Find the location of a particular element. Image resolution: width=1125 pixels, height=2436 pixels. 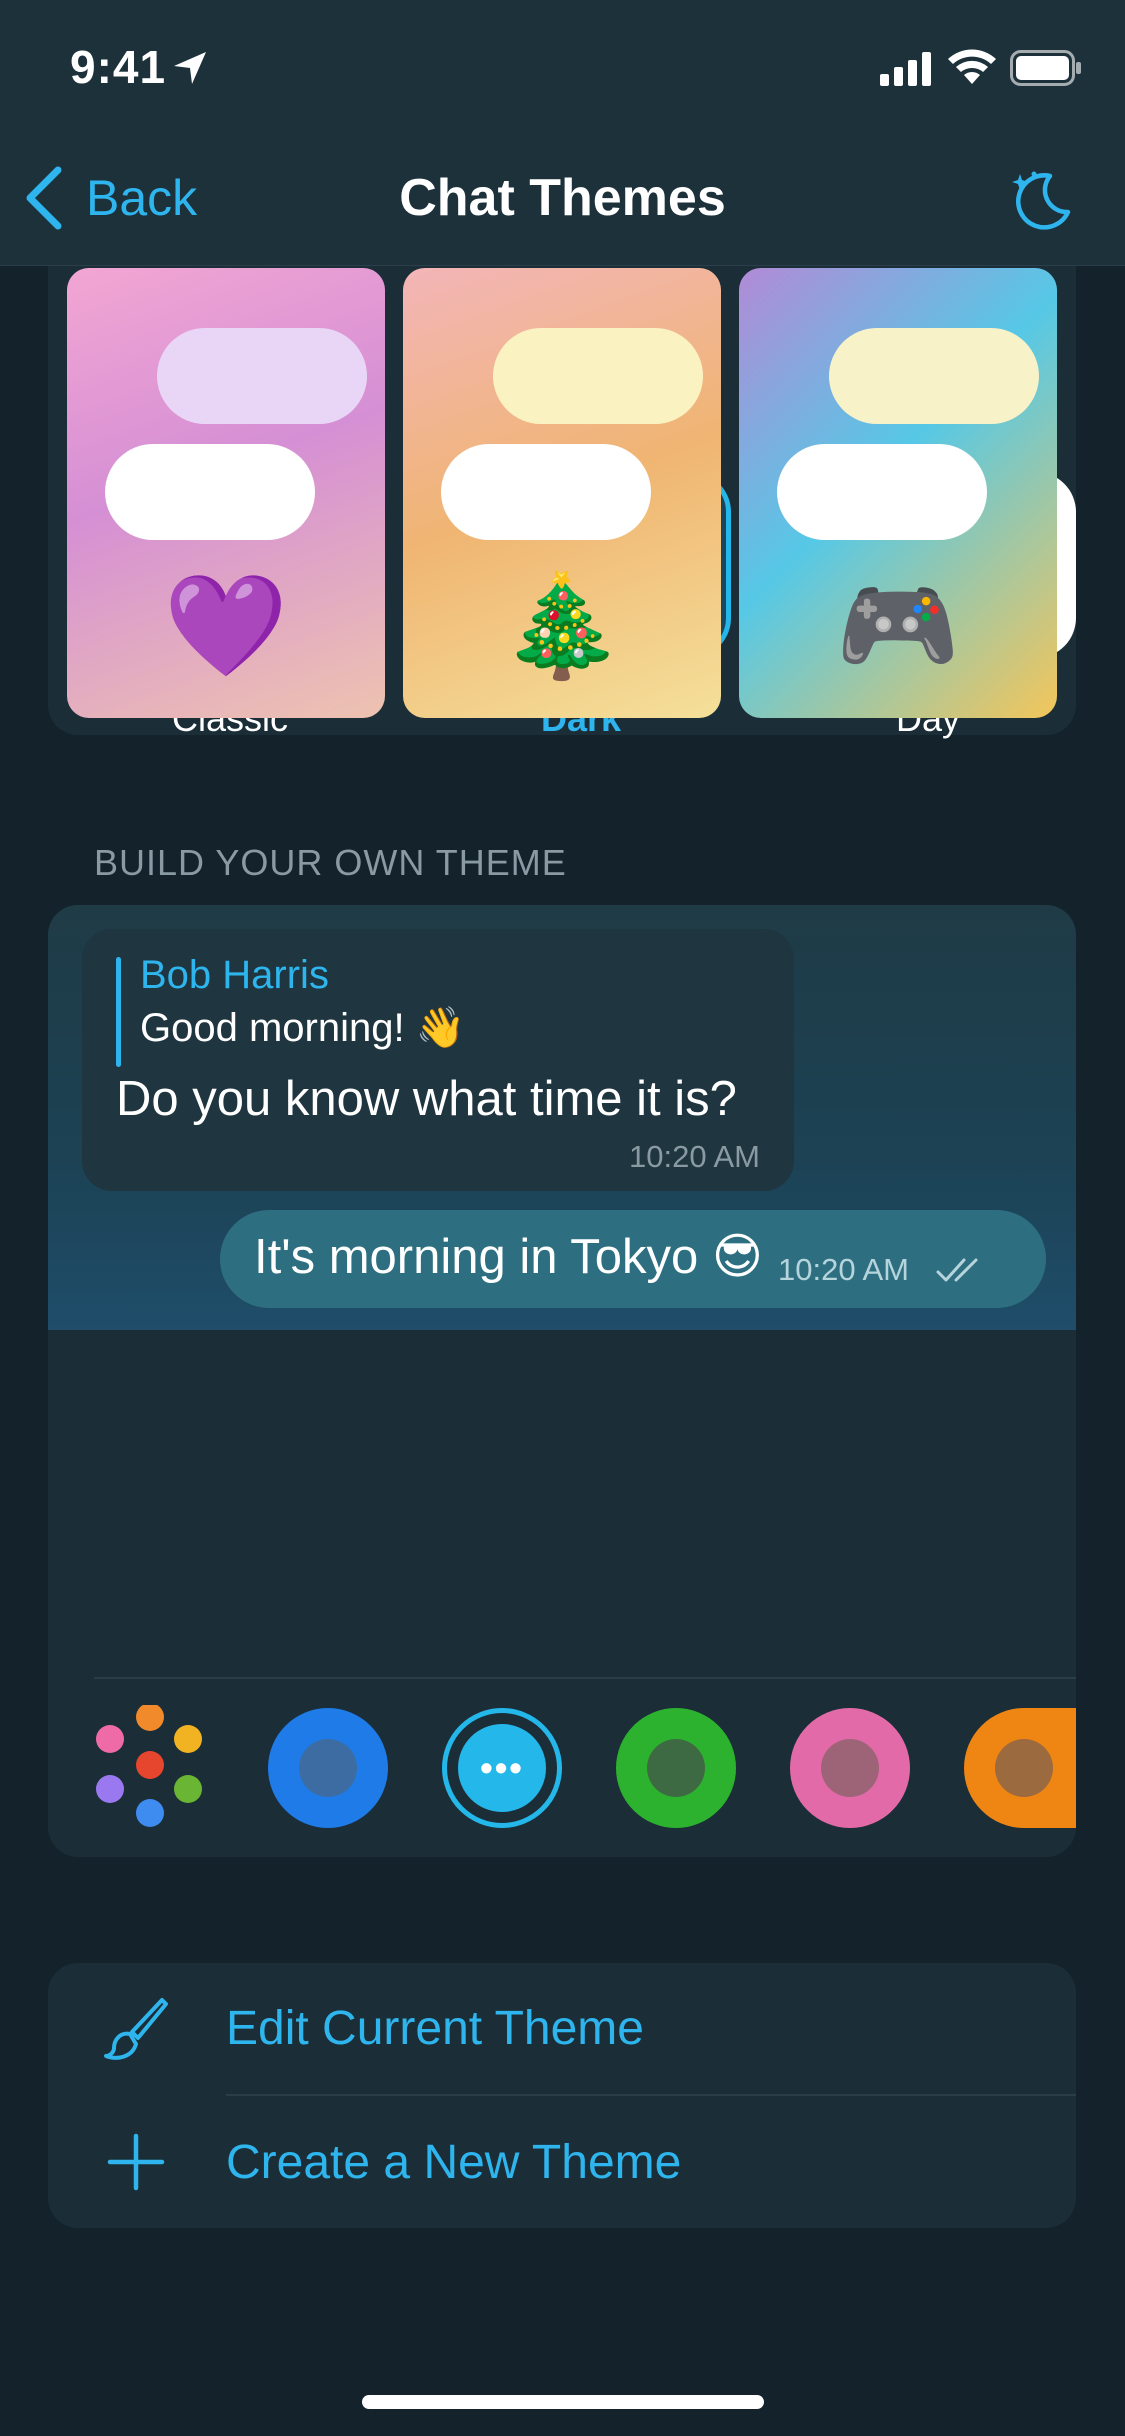

theme-actions-card: Edit Current Theme Create a New Theme is located at coordinates (562, 2095).